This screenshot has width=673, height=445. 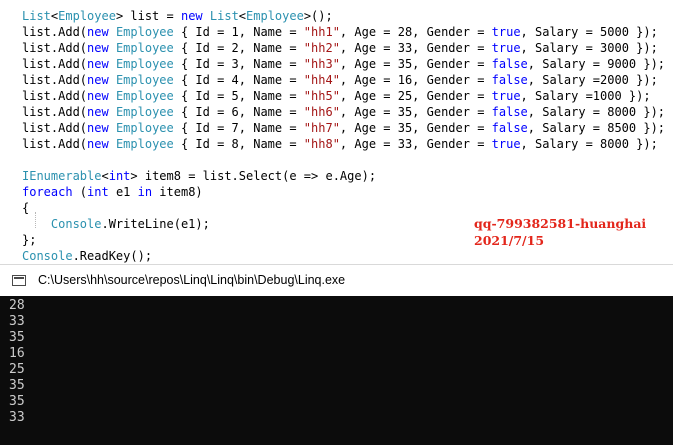 I want to click on code-token: , Age = 33, Gender =, so click(x=415, y=48).